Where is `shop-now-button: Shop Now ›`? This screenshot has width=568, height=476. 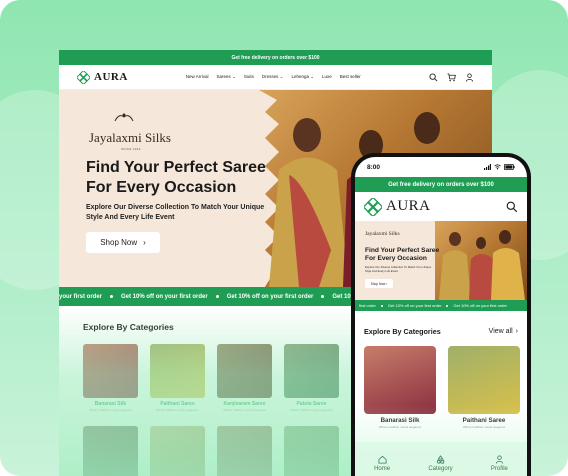 shop-now-button: Shop Now › is located at coordinates (123, 242).